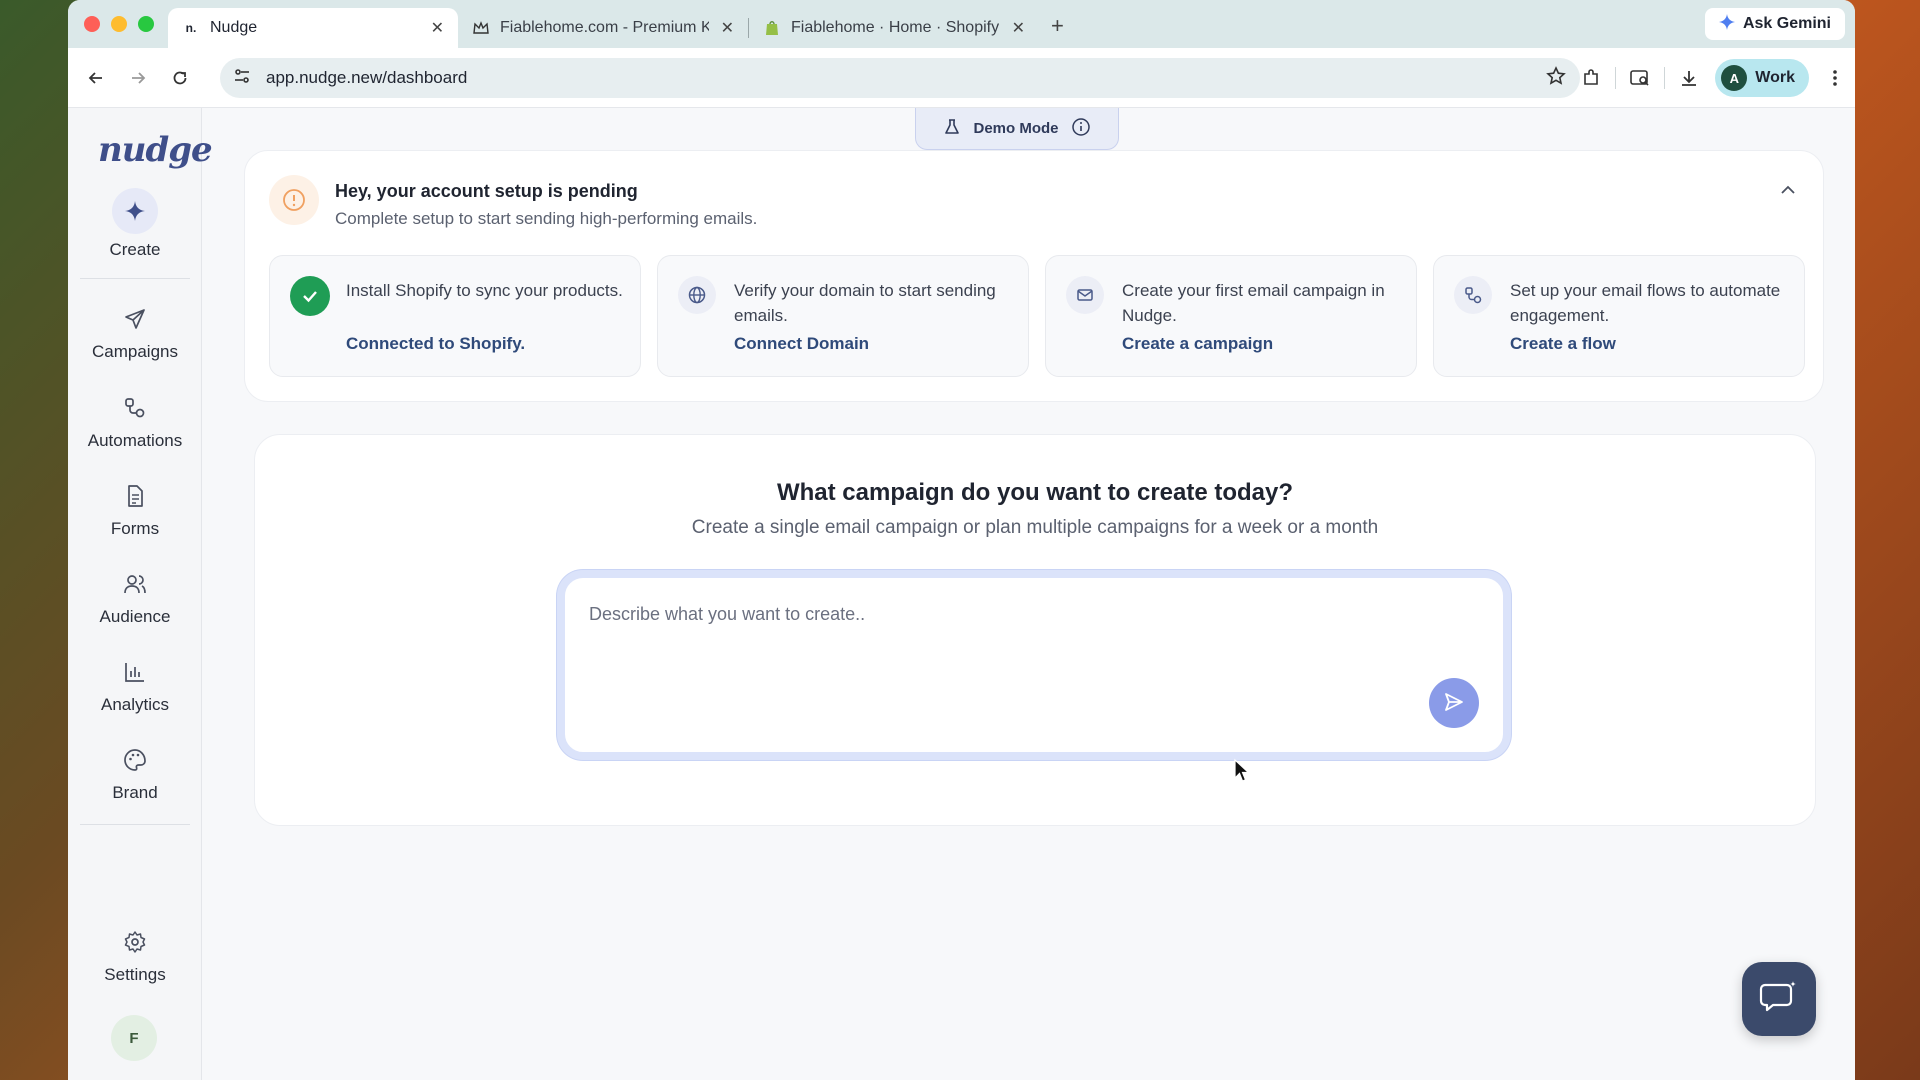  What do you see at coordinates (1788, 192) in the screenshot?
I see `chevron-up-icon` at bounding box center [1788, 192].